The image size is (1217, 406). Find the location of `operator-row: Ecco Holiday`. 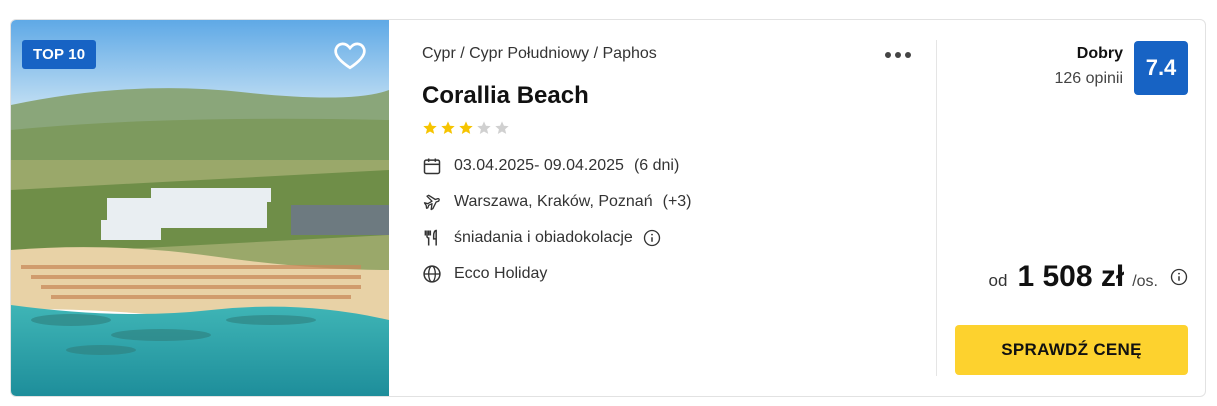

operator-row: Ecco Holiday is located at coordinates (484, 274).